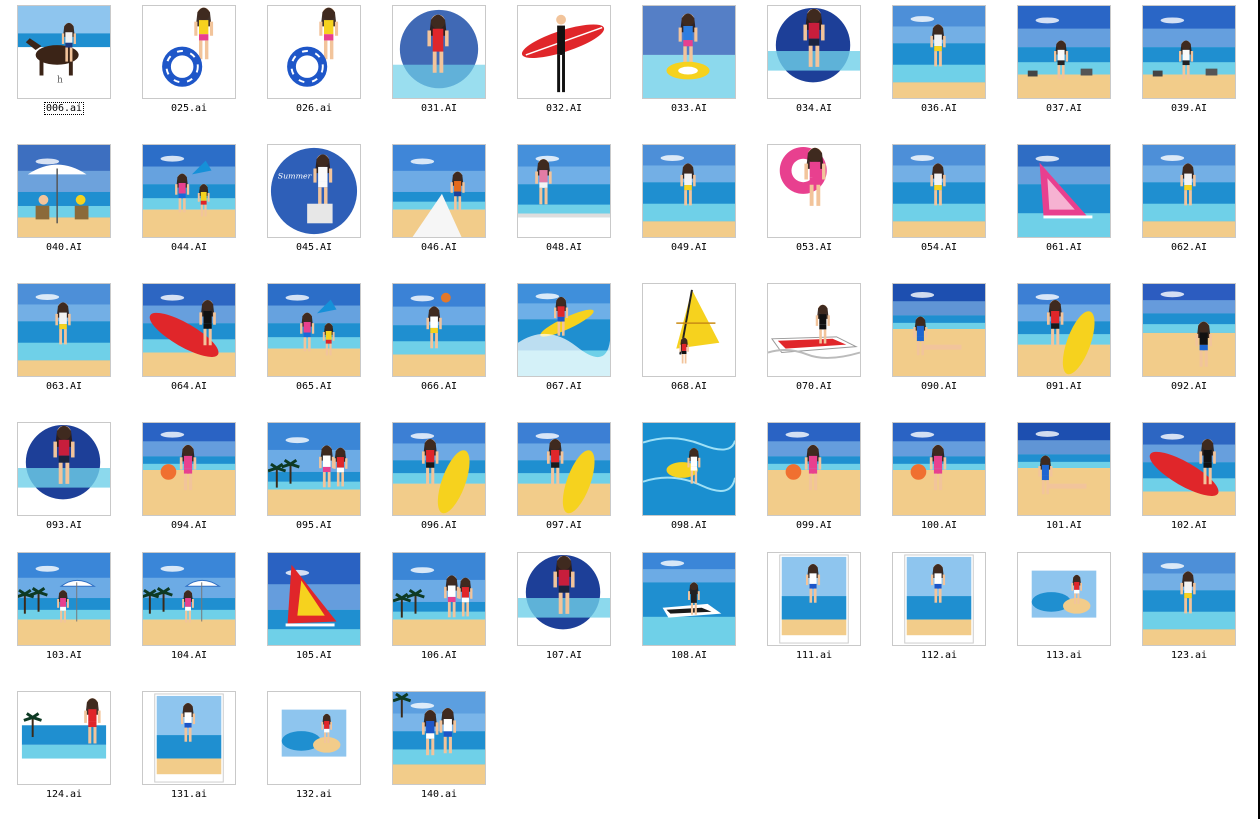  I want to click on file-item: Summer 045.AI, so click(312, 206).